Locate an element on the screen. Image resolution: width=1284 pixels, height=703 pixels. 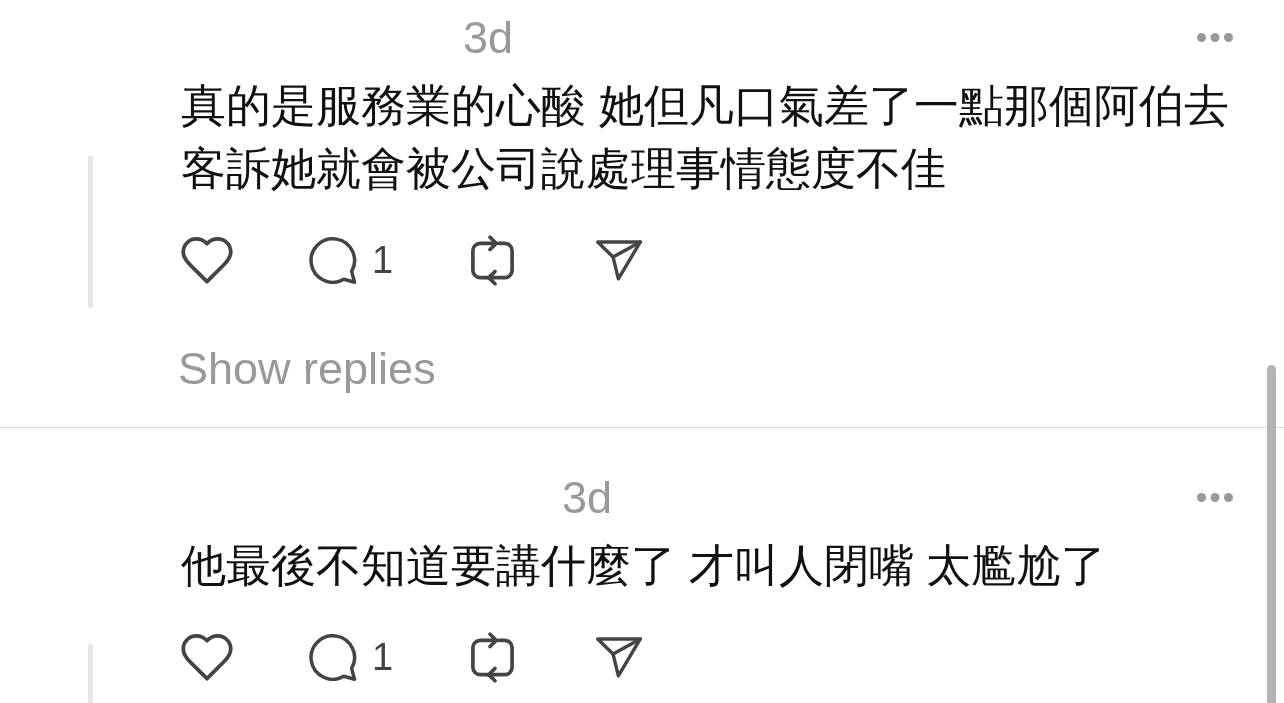
scrollbar-thumb is located at coordinates (1271, 534).